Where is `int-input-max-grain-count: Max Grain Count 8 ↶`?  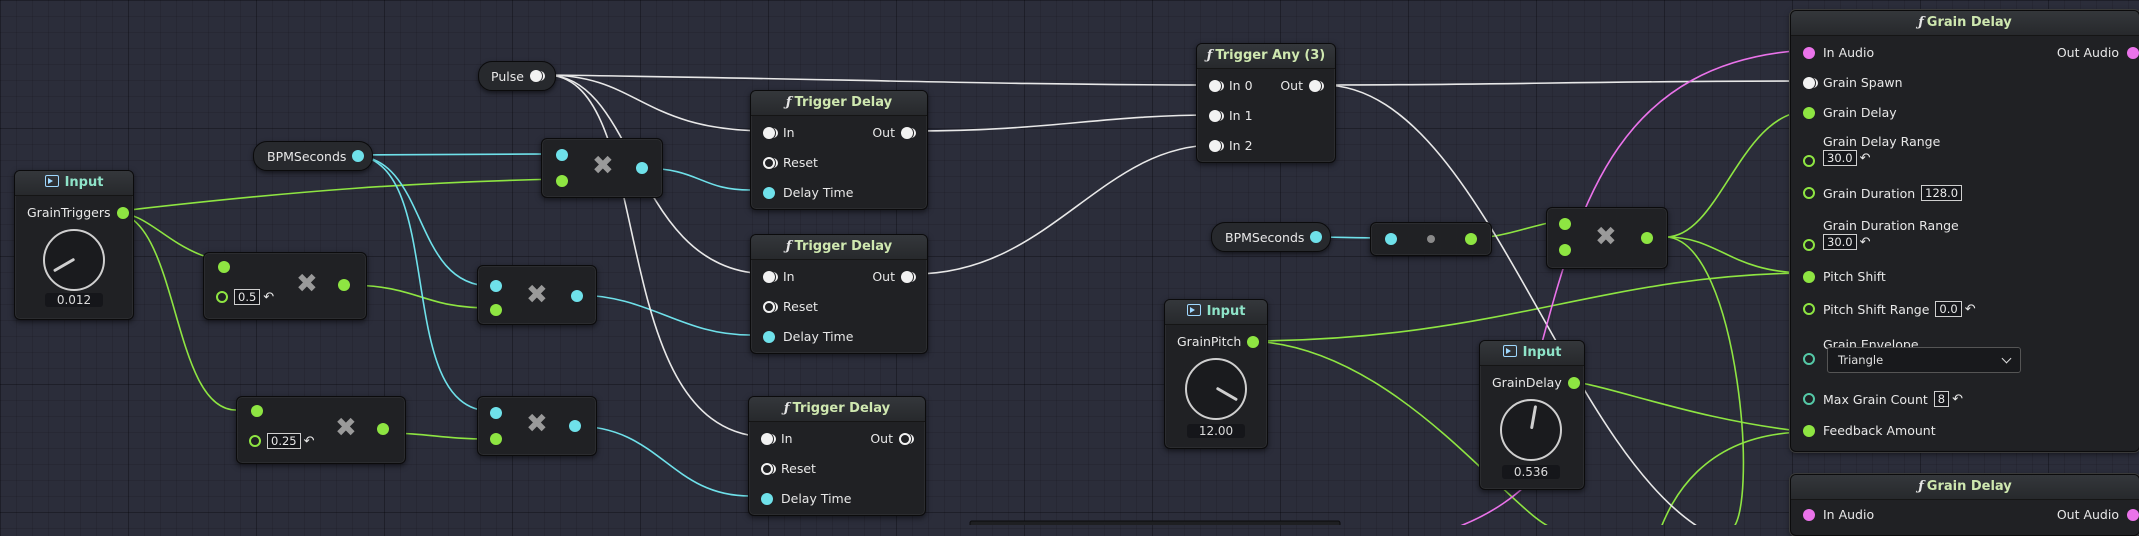
int-input-max-grain-count: Max Grain Count 8 ↶ is located at coordinates (1883, 399).